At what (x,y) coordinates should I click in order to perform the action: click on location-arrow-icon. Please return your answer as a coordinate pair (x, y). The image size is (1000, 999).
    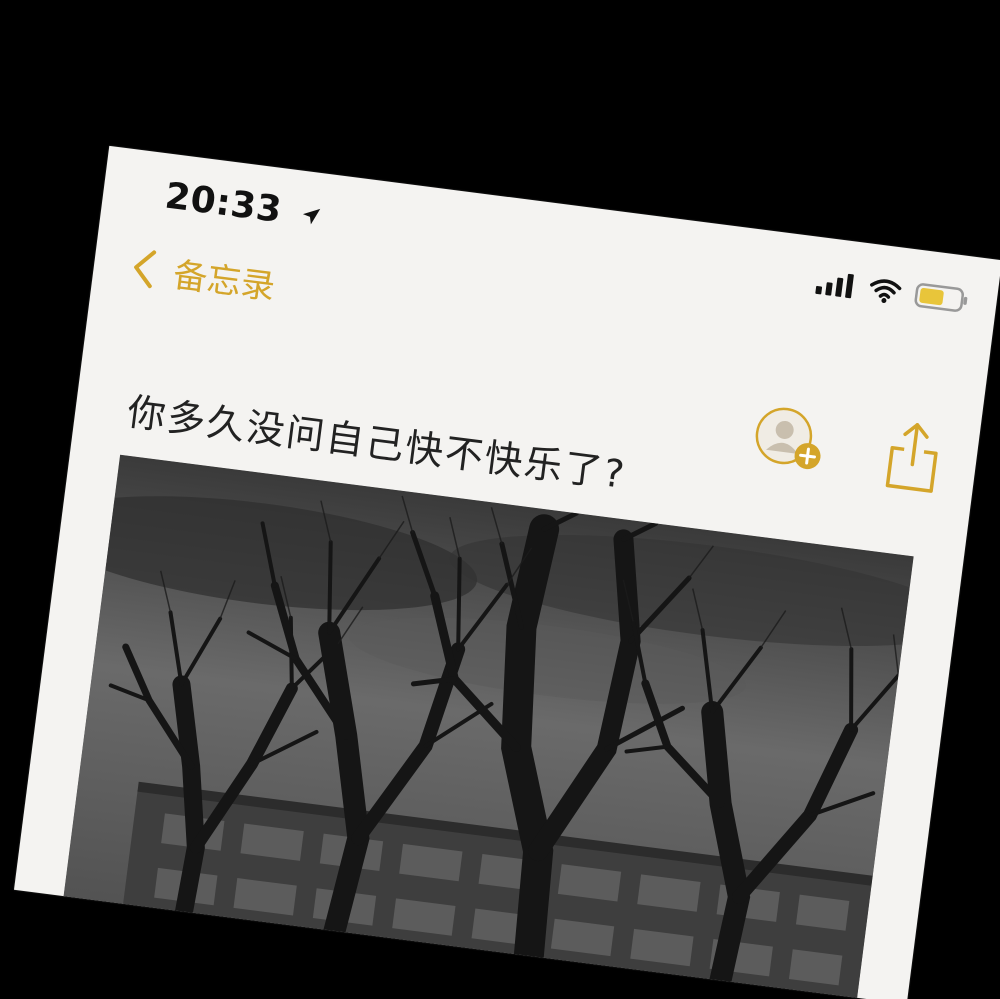
    Looking at the image, I should click on (312, 216).